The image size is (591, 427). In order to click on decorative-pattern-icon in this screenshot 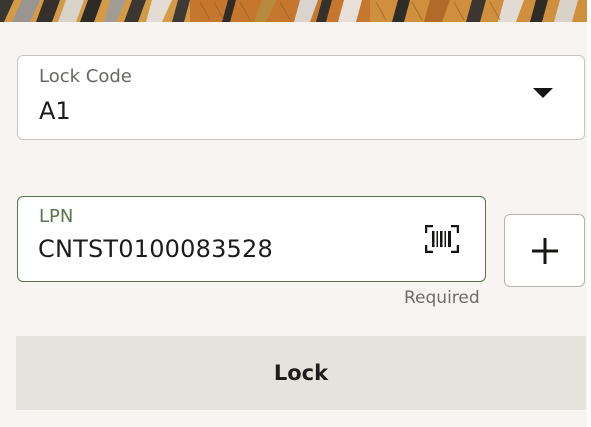, I will do `click(295, 11)`.